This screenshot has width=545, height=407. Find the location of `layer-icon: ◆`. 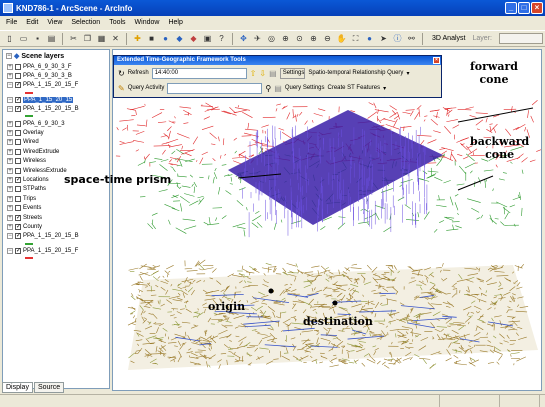

layer-icon: ◆ is located at coordinates (179, 38).